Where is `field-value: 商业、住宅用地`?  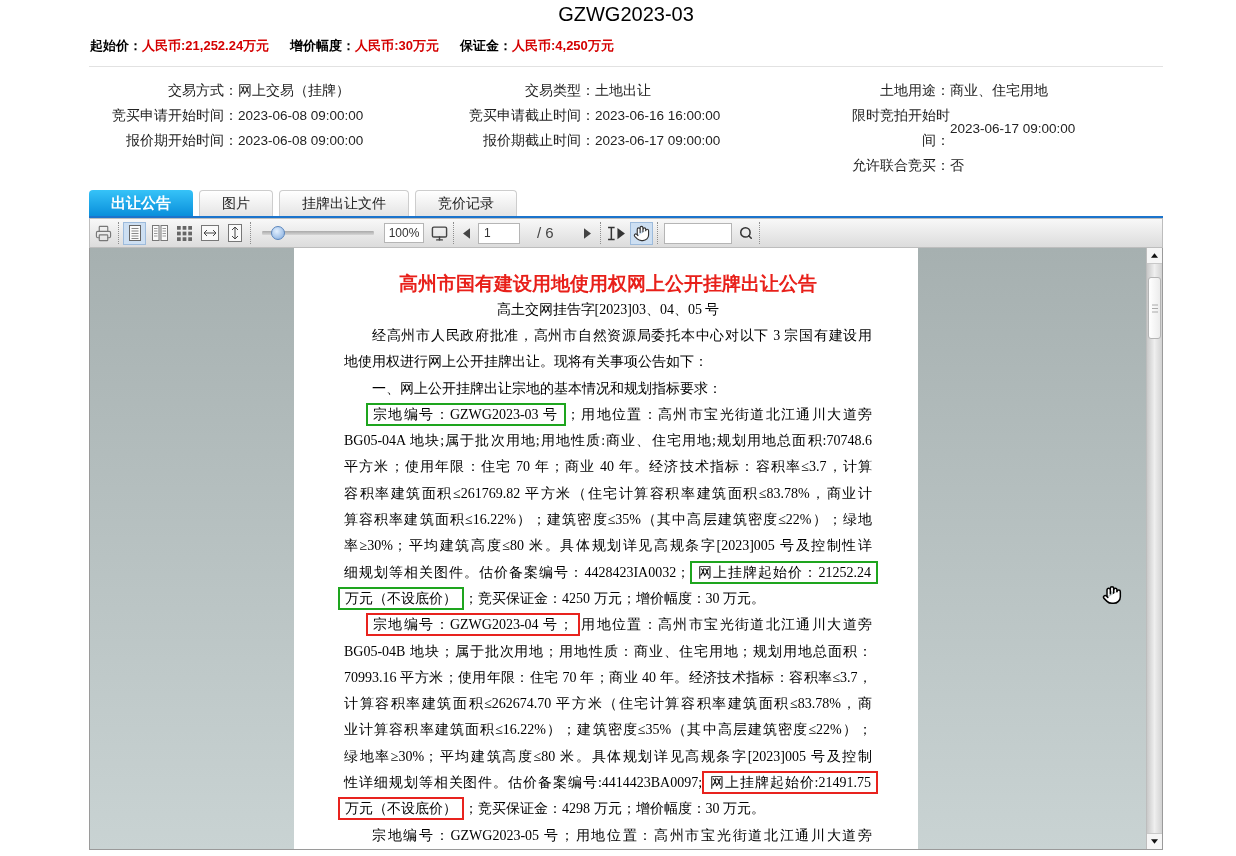
field-value: 商业、住宅用地 is located at coordinates (999, 91).